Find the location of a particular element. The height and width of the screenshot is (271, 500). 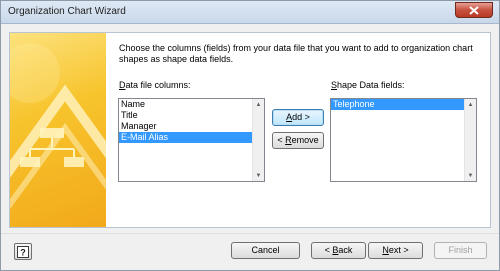

footer-divider is located at coordinates (250, 233).